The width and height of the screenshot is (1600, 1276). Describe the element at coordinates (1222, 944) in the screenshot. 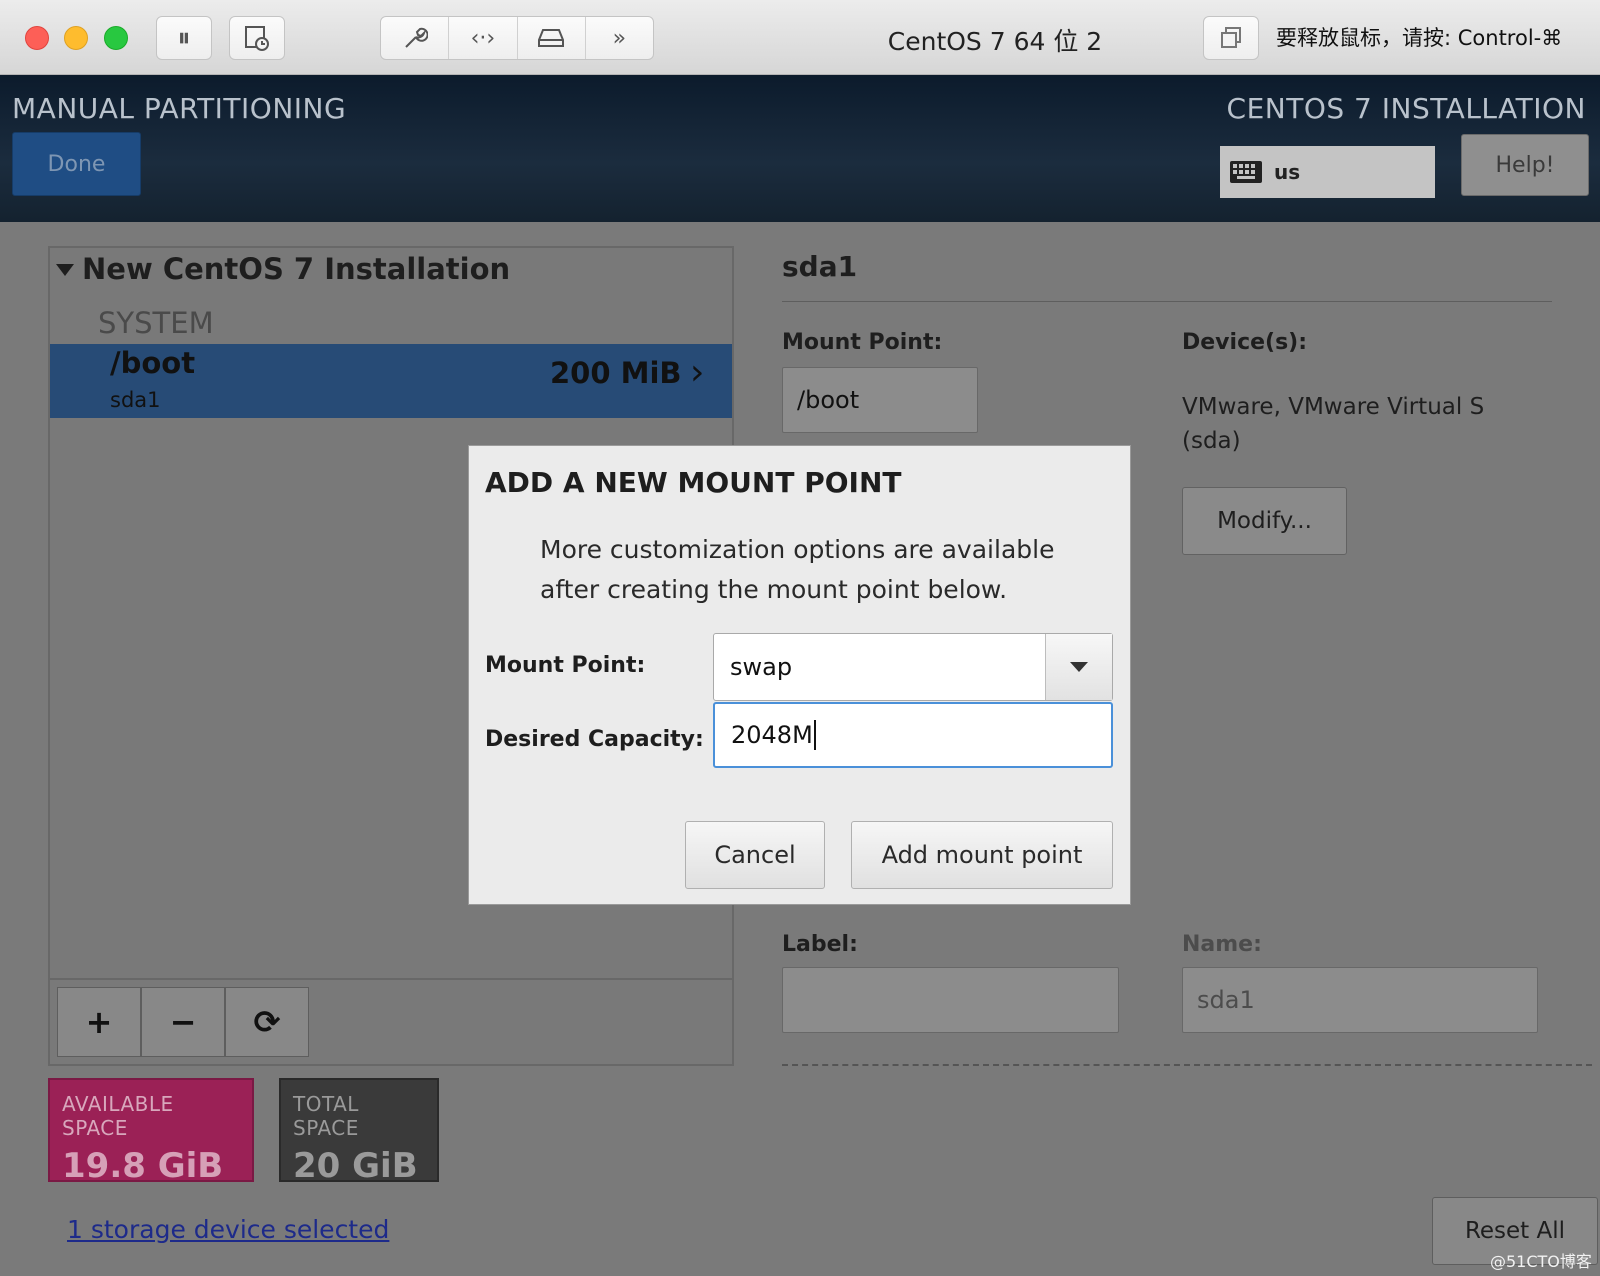

I see `name-field-label: Name:` at that location.